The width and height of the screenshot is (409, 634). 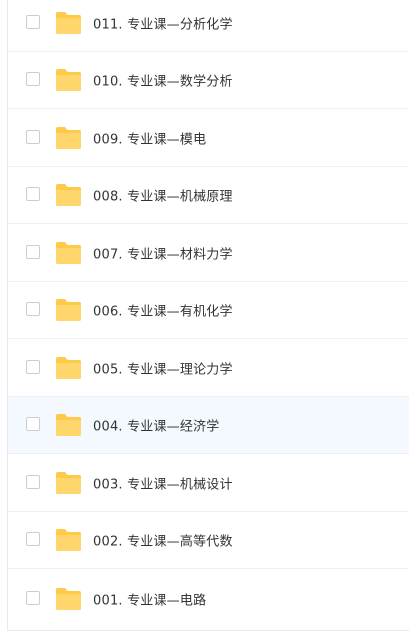 What do you see at coordinates (156, 425) in the screenshot?
I see `folder-name: 004. 专业课—经济学` at bounding box center [156, 425].